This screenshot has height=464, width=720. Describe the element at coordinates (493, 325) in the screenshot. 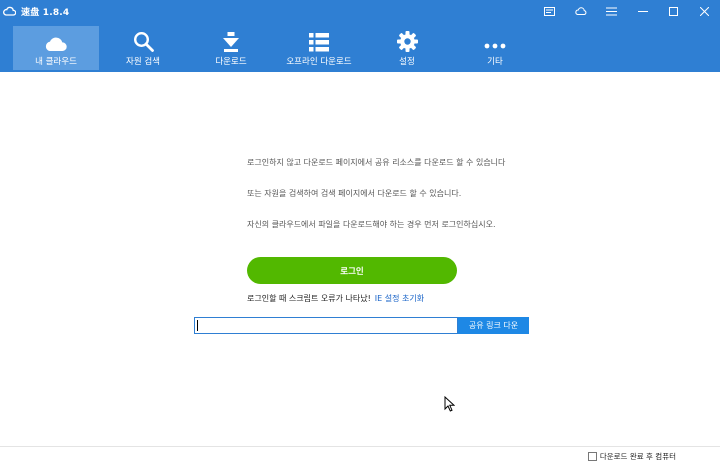

I see `share-link-download-button: 공유 링크 다운` at that location.